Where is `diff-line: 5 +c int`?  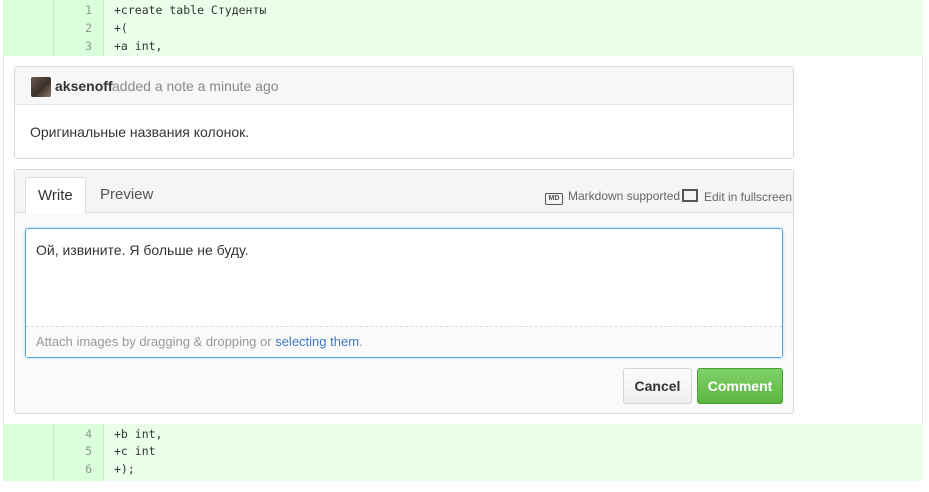
diff-line: 5 +c int is located at coordinates (463, 451).